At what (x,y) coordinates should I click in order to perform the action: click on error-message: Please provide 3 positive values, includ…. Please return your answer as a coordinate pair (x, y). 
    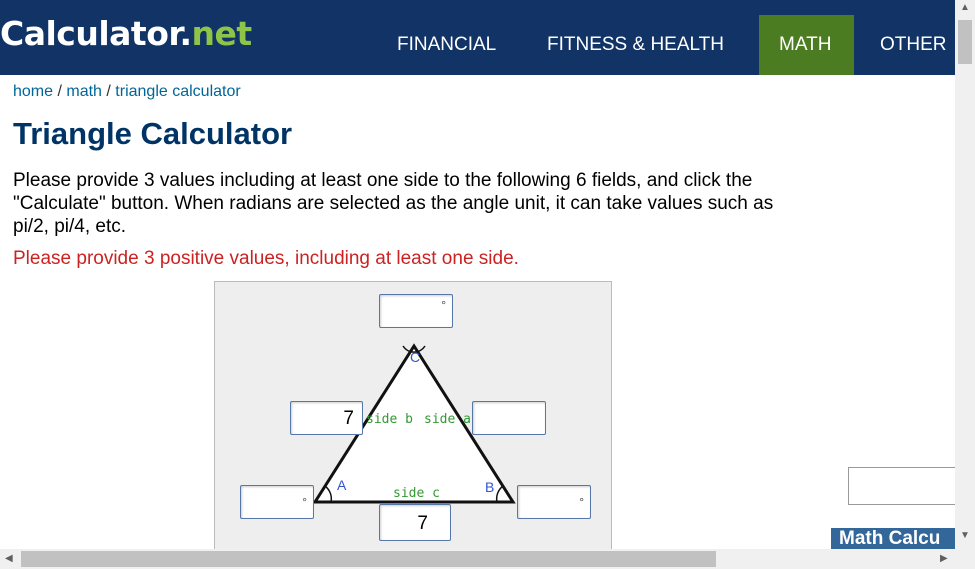
    Looking at the image, I should click on (266, 258).